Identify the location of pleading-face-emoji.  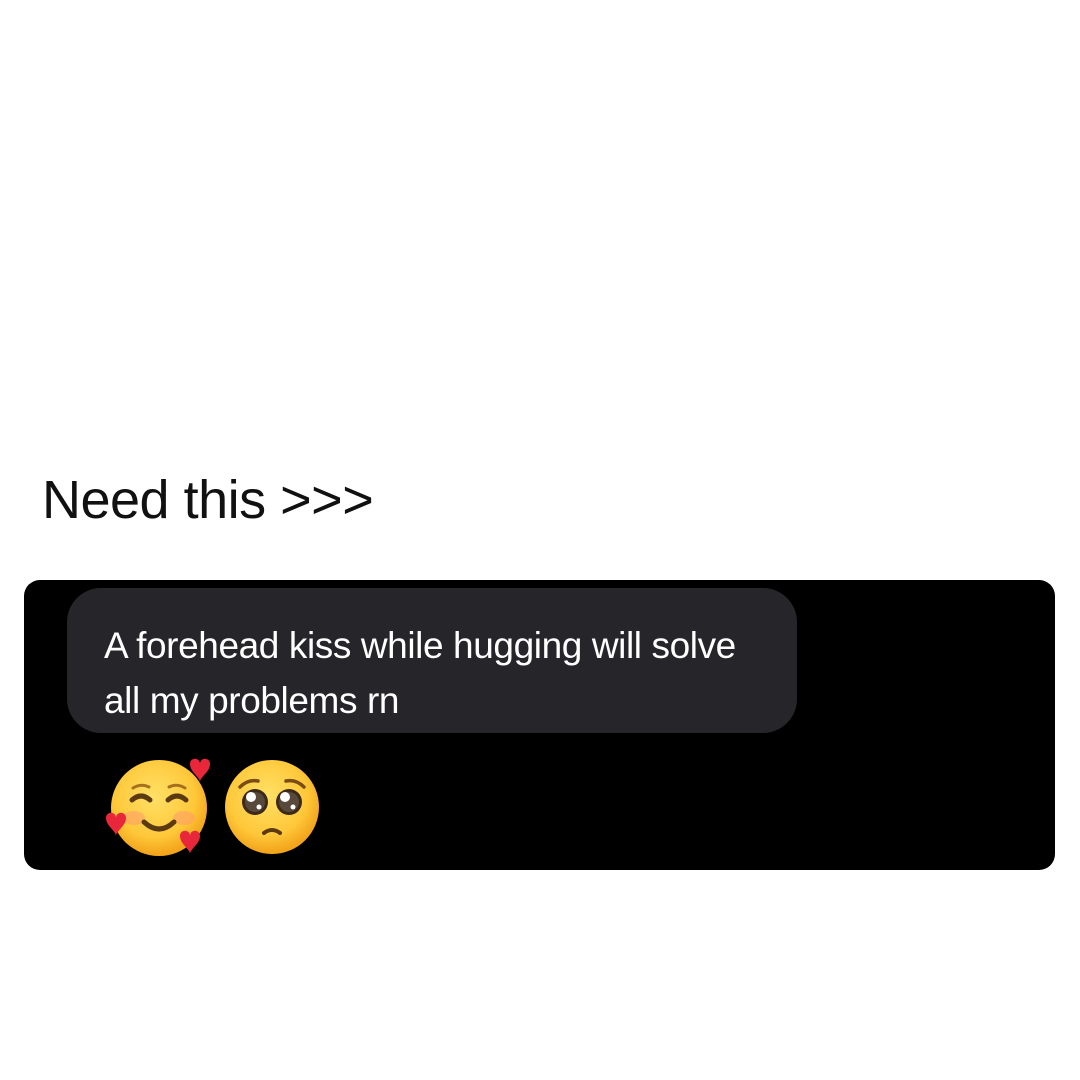
(272, 807).